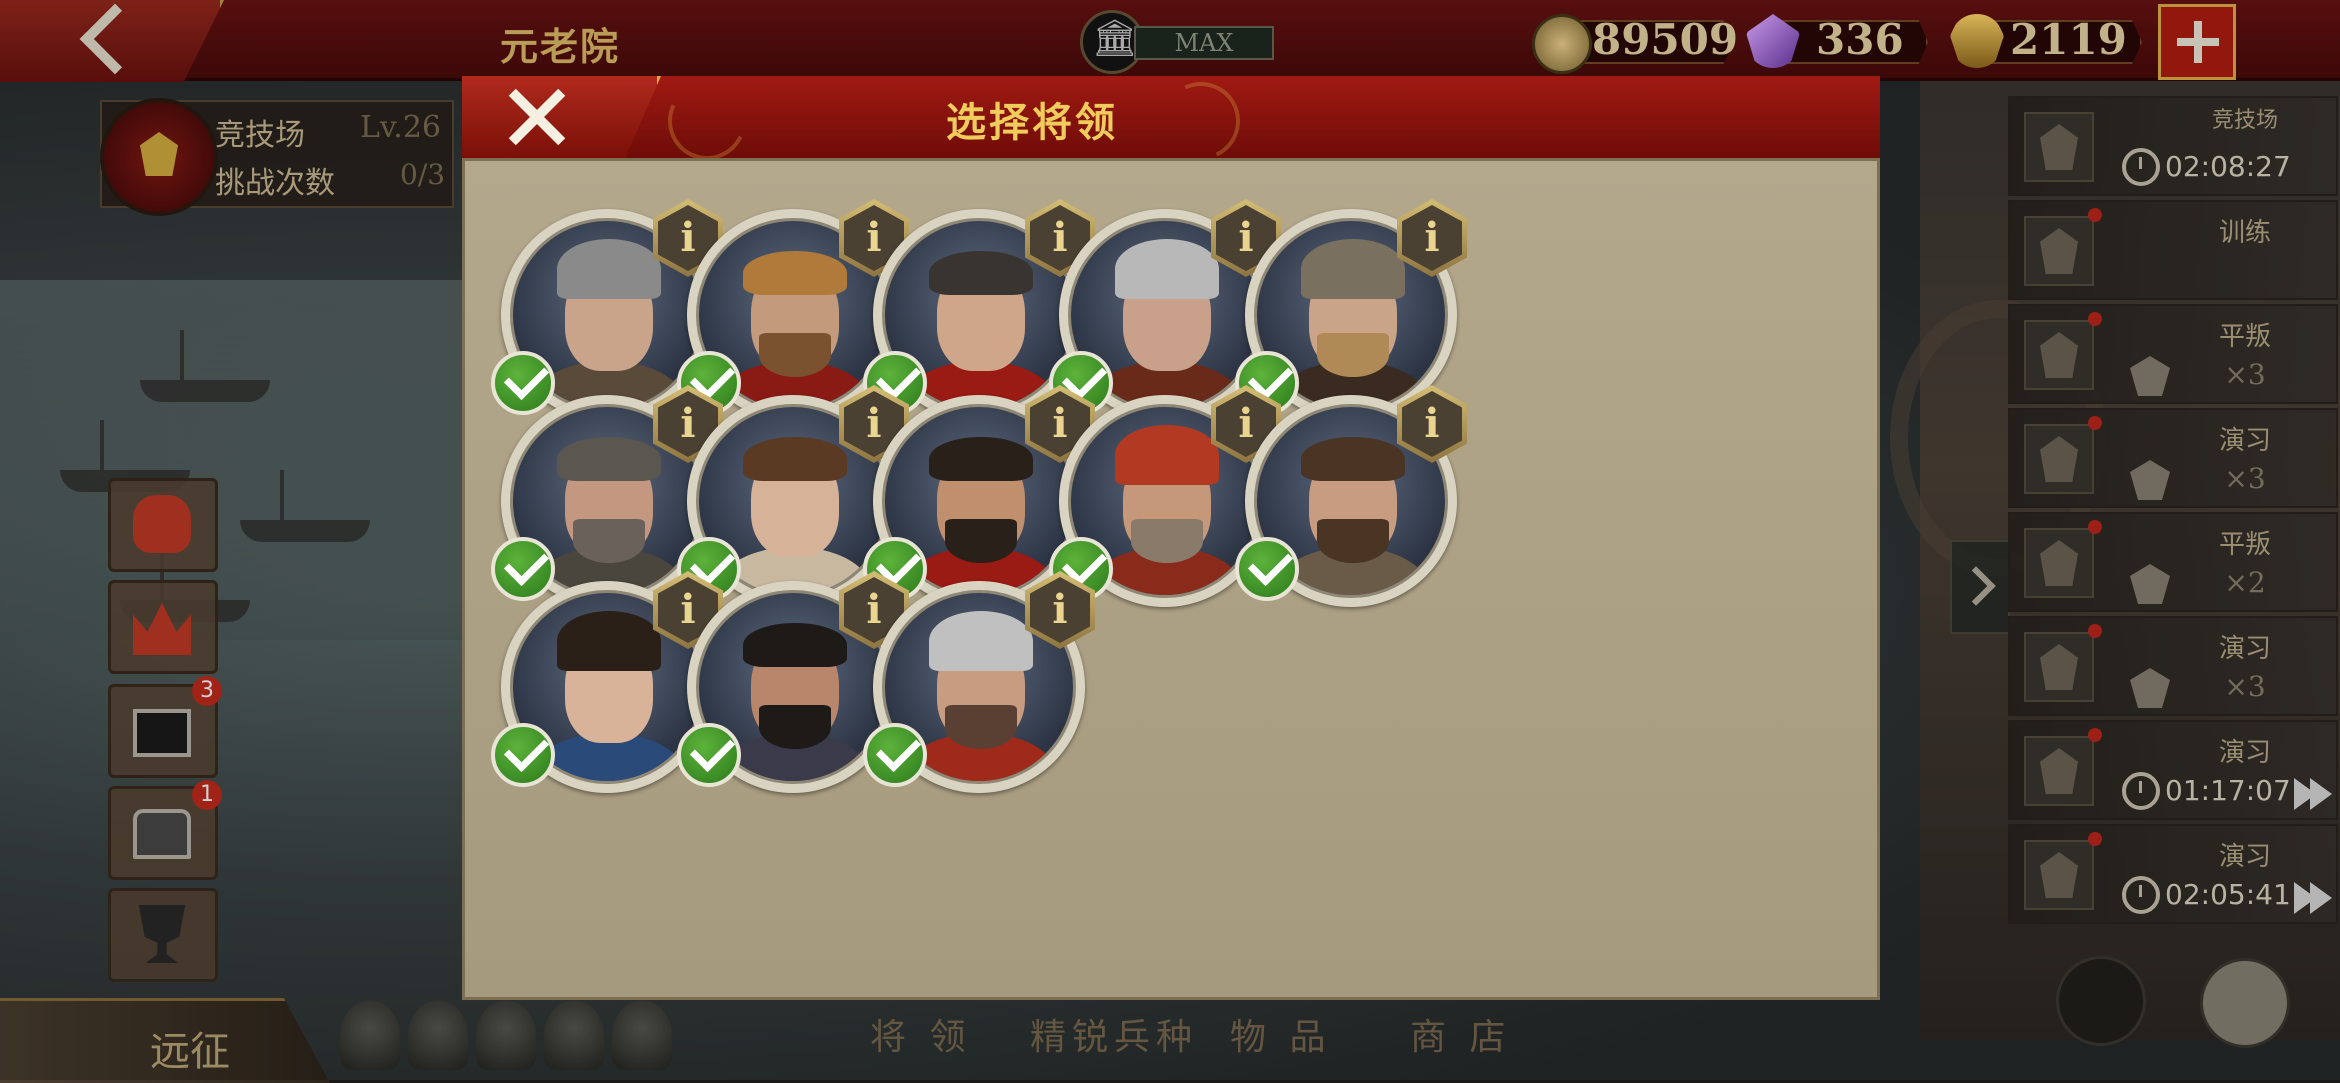 This screenshot has height=1083, width=2340. Describe the element at coordinates (707, 121) in the screenshot. I see `laurel-icon` at that location.